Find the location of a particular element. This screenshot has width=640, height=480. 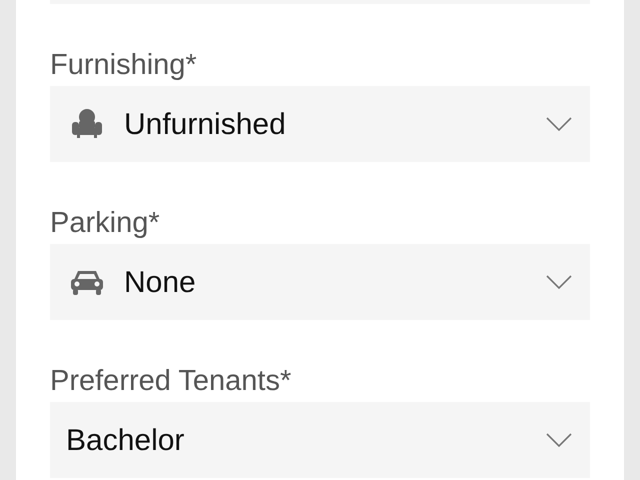

select-field: Bachelor is located at coordinates (320, 440).